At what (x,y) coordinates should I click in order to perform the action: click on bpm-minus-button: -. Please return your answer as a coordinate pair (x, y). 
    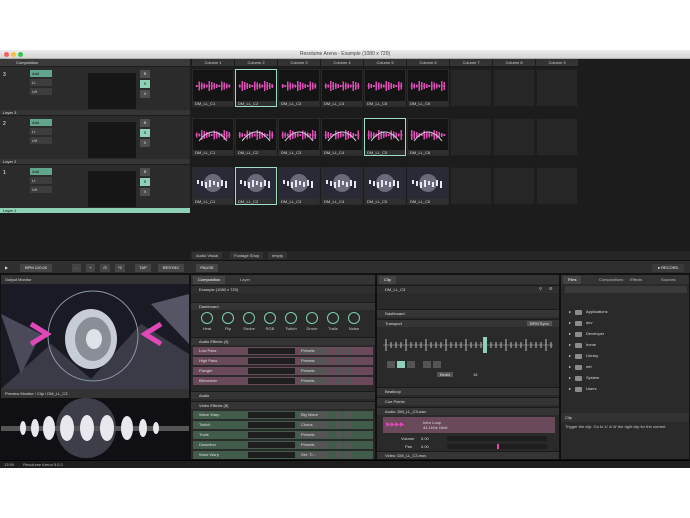
    Looking at the image, I should click on (76, 268).